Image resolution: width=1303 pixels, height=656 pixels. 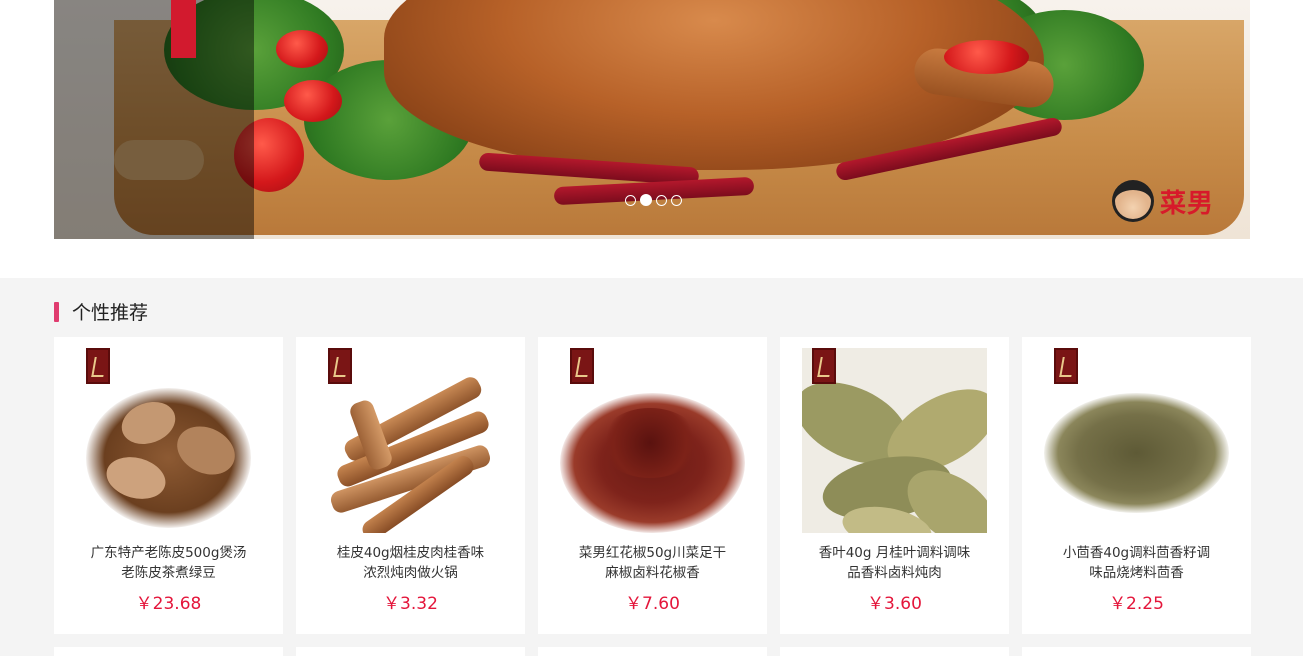 What do you see at coordinates (652, 651) in the screenshot?
I see `next-row-cards` at bounding box center [652, 651].